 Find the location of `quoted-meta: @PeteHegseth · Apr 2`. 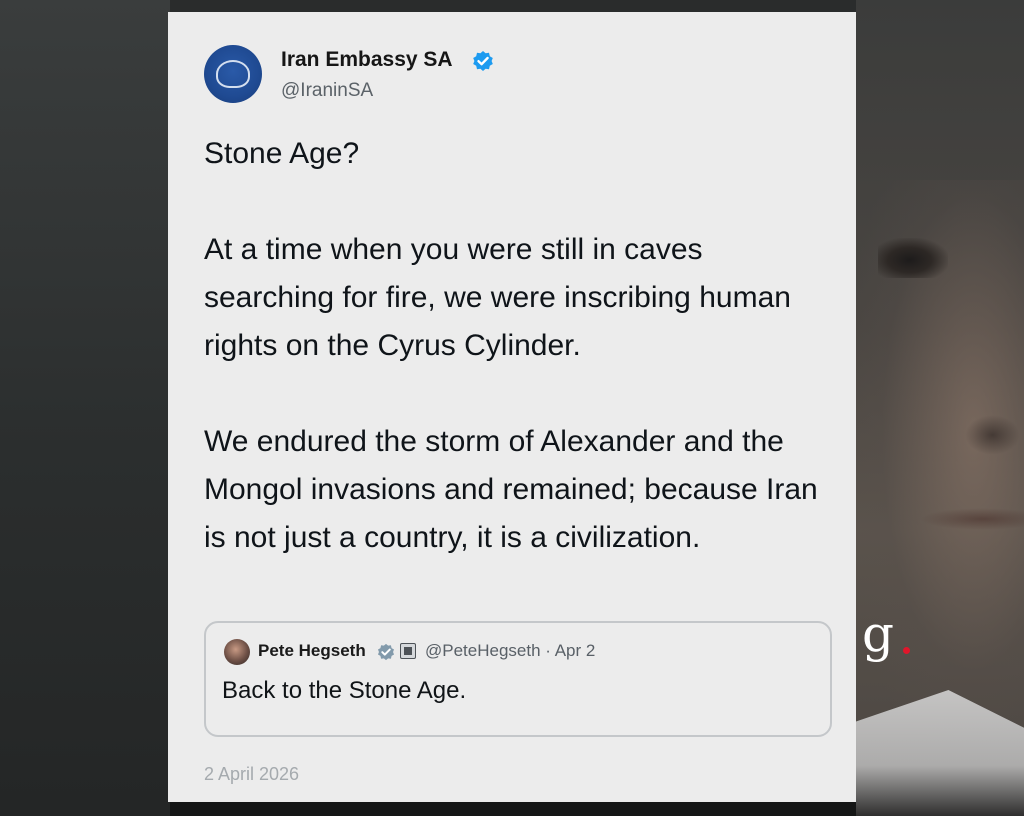

quoted-meta: @PeteHegseth · Apr 2 is located at coordinates (510, 650).